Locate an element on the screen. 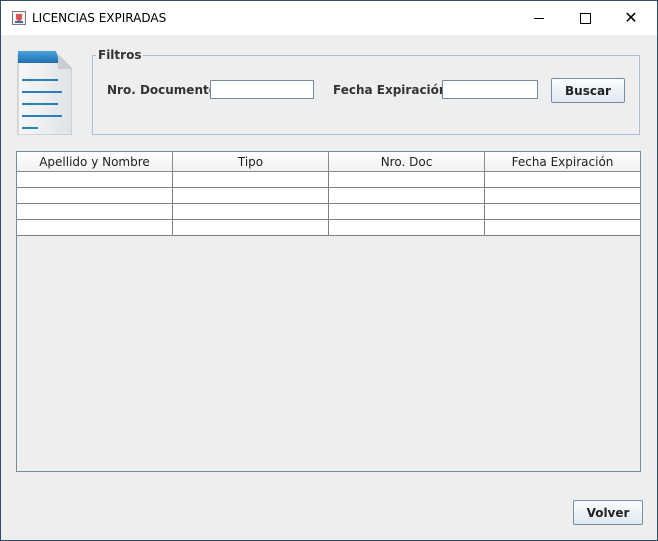 The height and width of the screenshot is (541, 658). title-bar: LICENCIAS EXPIRADAS ✕ is located at coordinates (329, 18).